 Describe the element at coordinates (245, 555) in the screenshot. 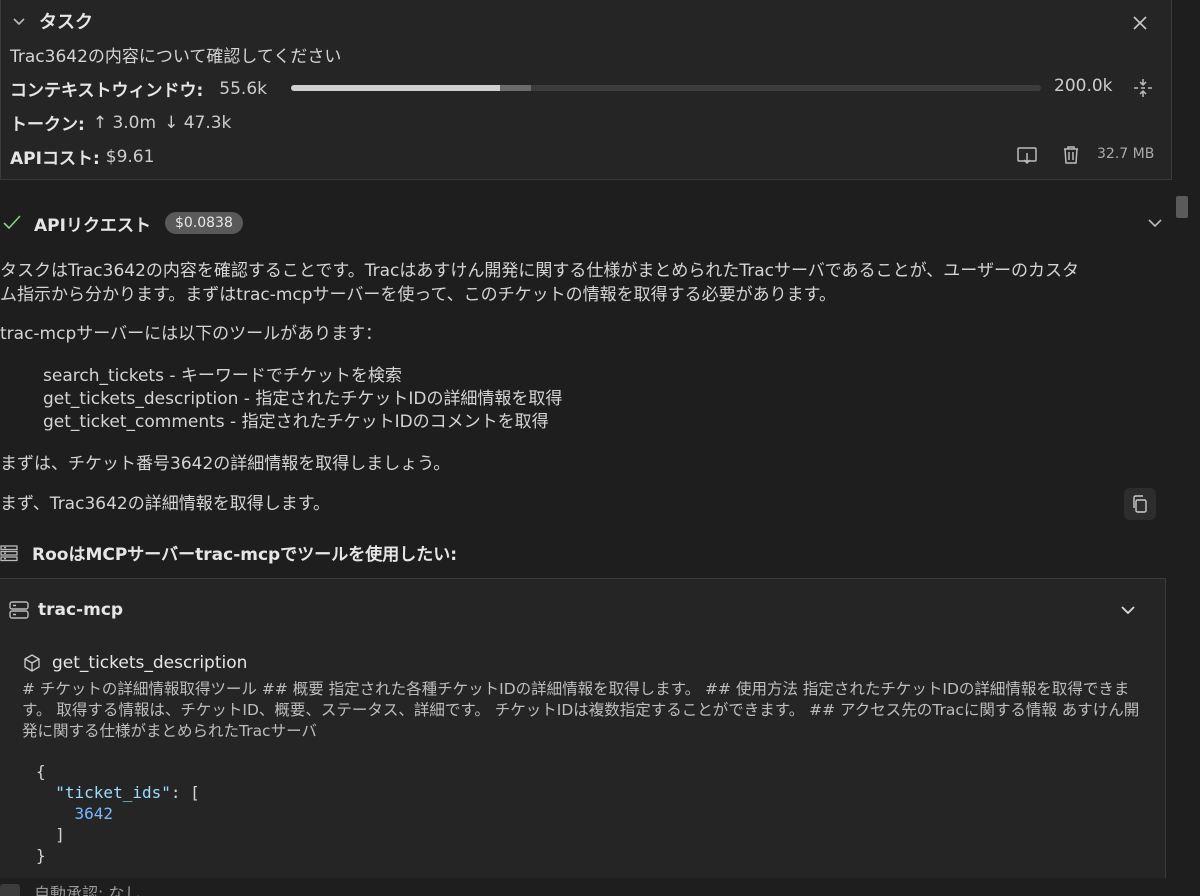

I see `mcp-request-text: RooはMCPサーバーtrac-mcpでツールを使用したい:` at that location.